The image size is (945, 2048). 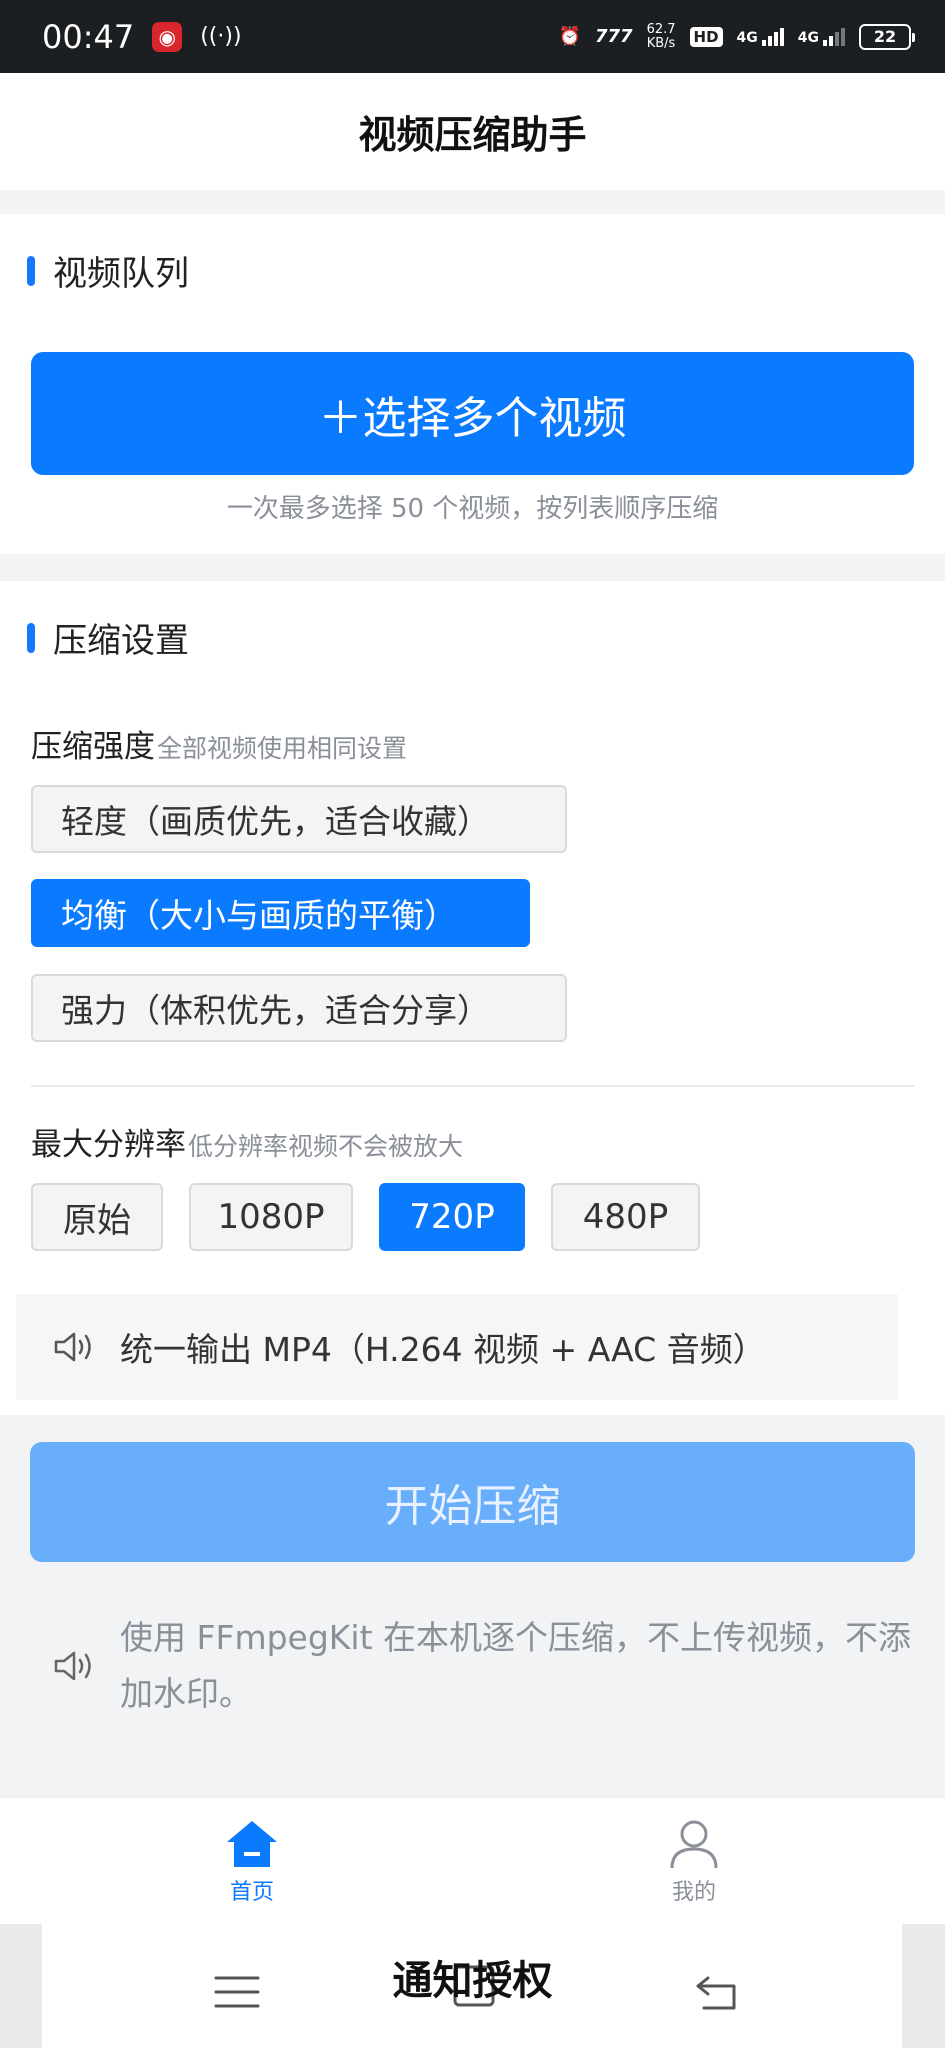 What do you see at coordinates (472, 135) in the screenshot?
I see `page-title: 视频压缩助手` at bounding box center [472, 135].